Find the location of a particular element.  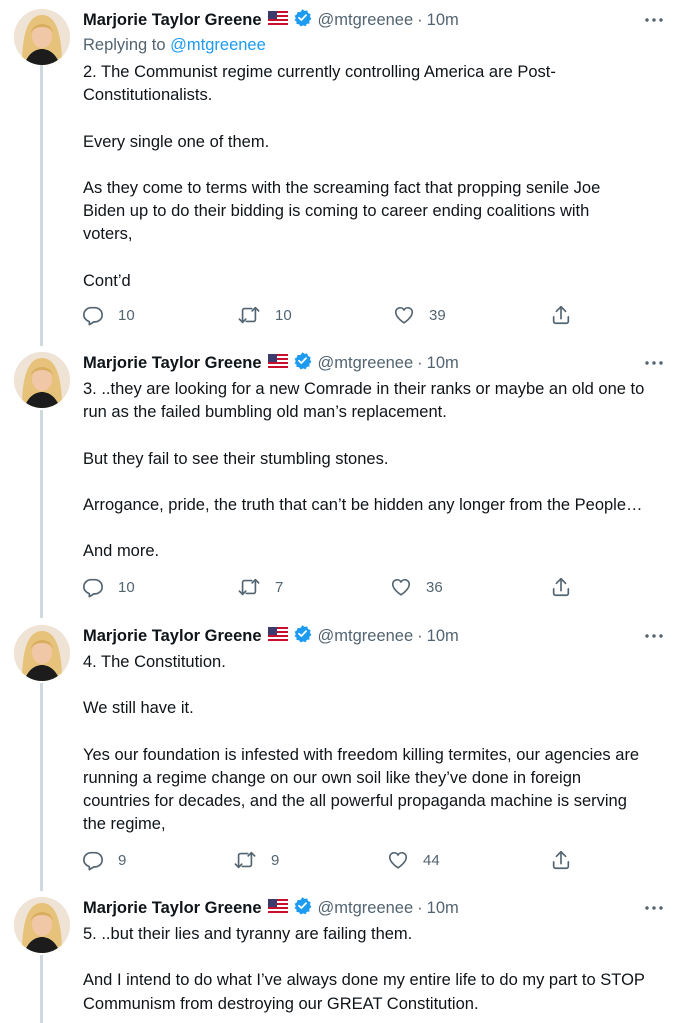

replying-to-label: Replying to is located at coordinates (124, 45).